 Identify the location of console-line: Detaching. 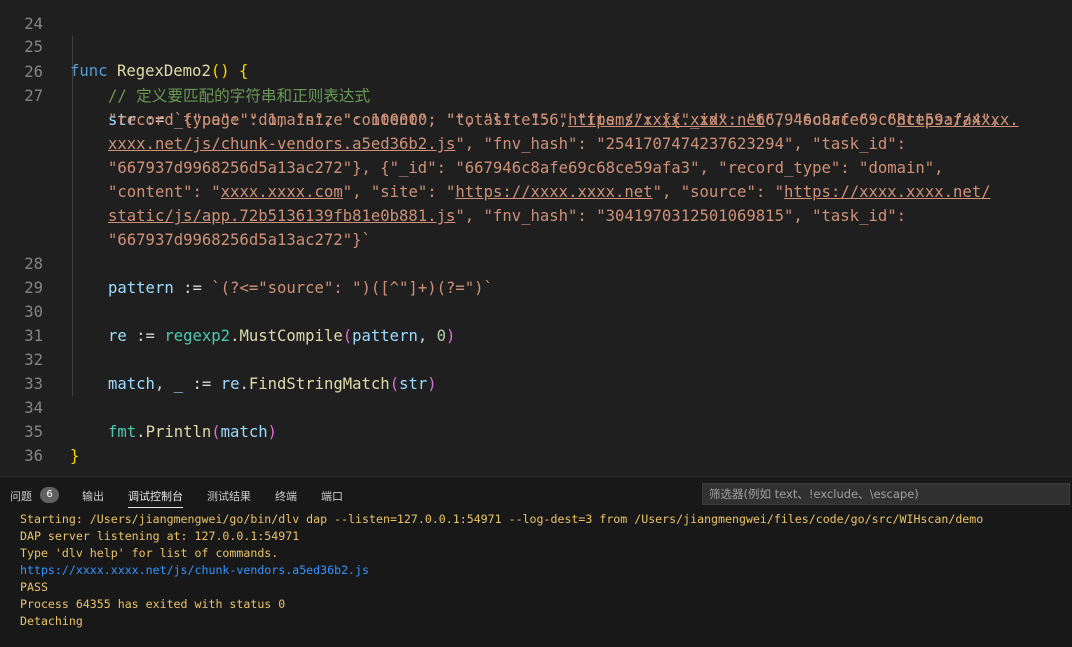
(51, 621).